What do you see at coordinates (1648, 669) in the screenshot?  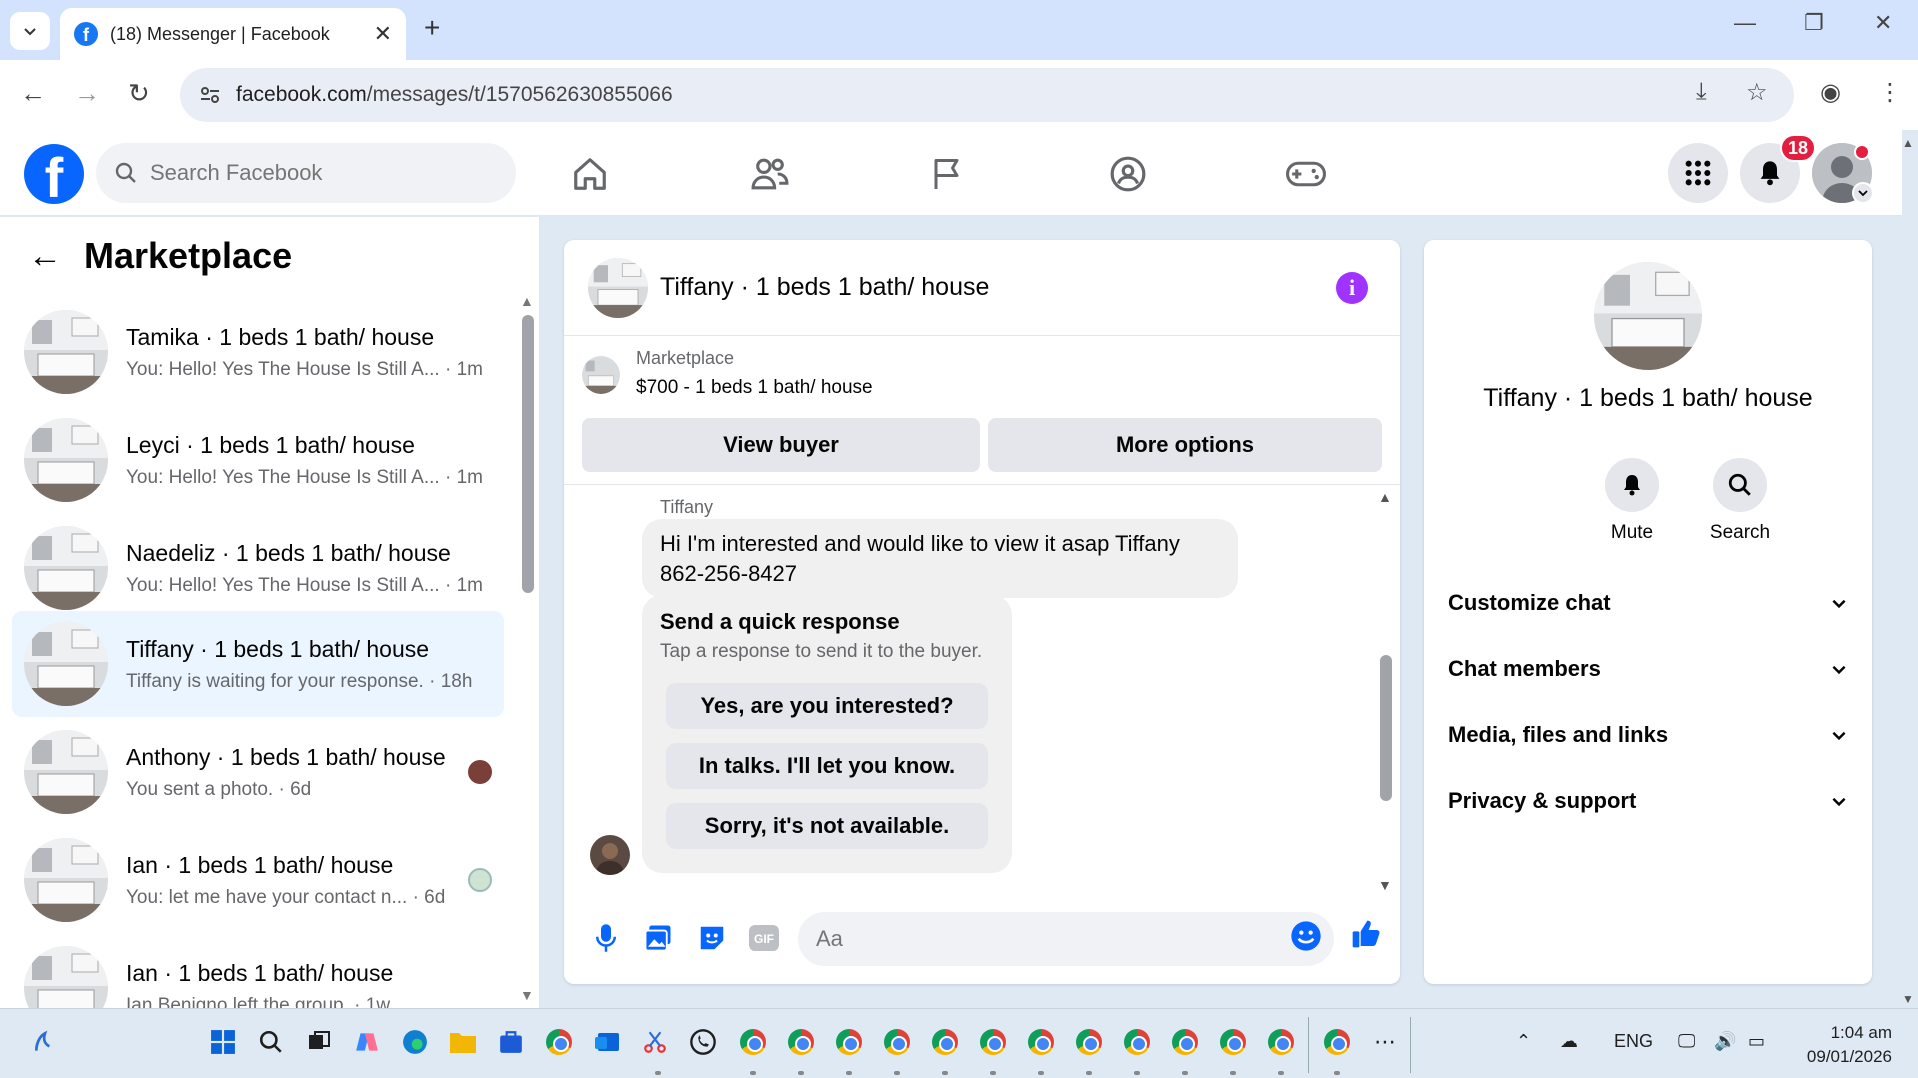 I see `chat-members-section: Chat members` at bounding box center [1648, 669].